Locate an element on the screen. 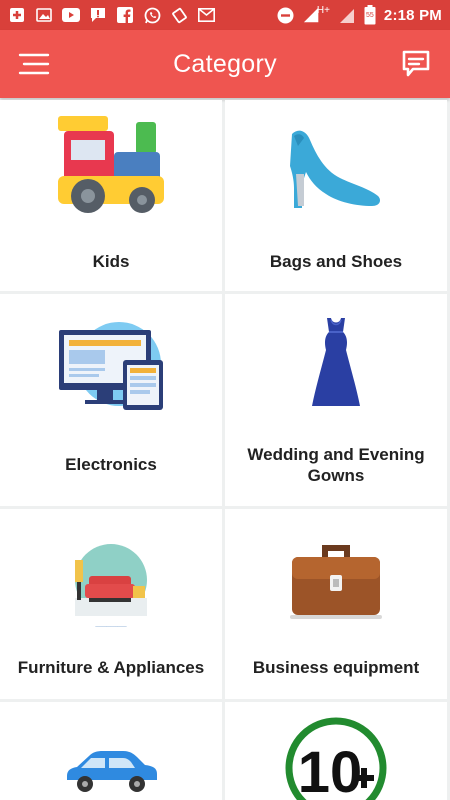 The height and width of the screenshot is (800, 450). status-time: 2:18 PM is located at coordinates (412, 15).